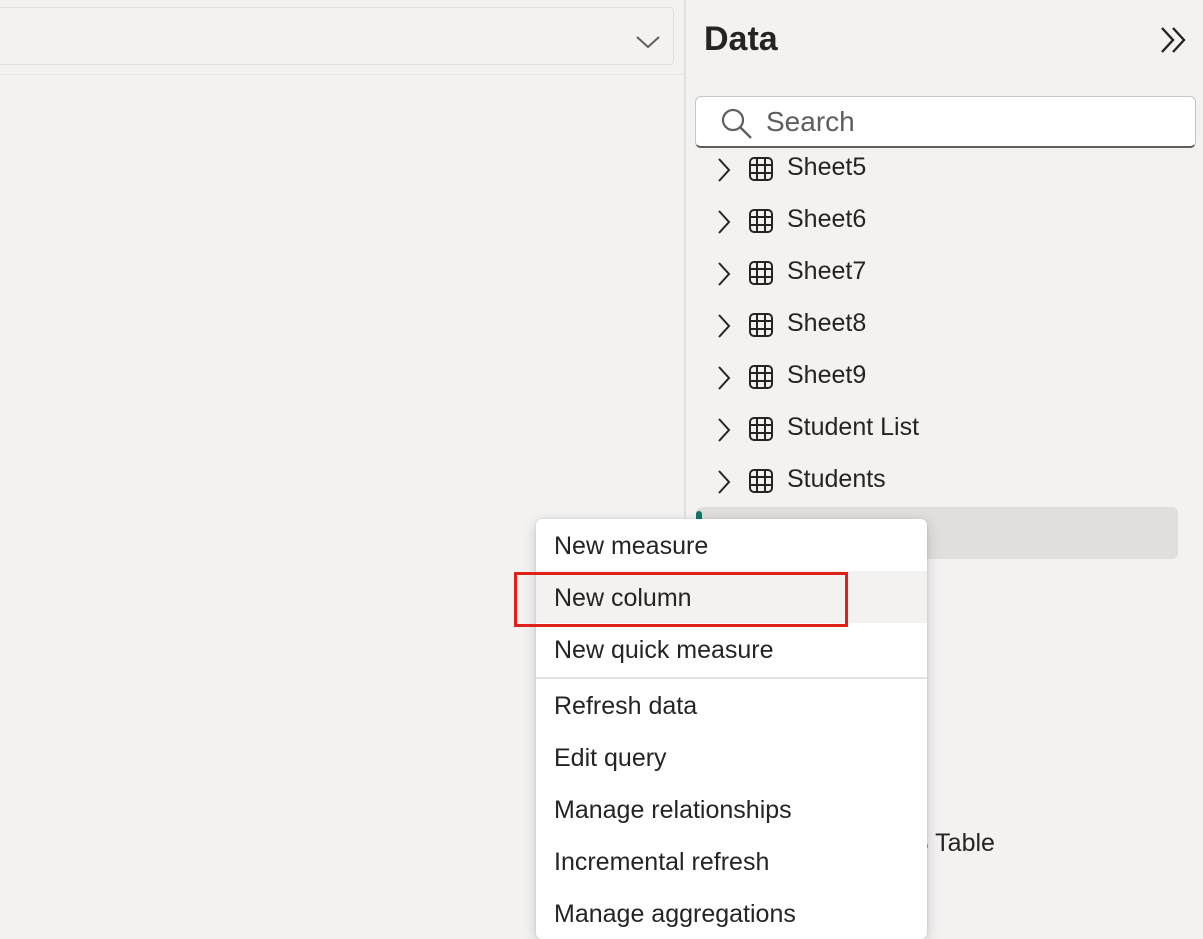  What do you see at coordinates (681, 599) in the screenshot?
I see `highlight-annotation` at bounding box center [681, 599].